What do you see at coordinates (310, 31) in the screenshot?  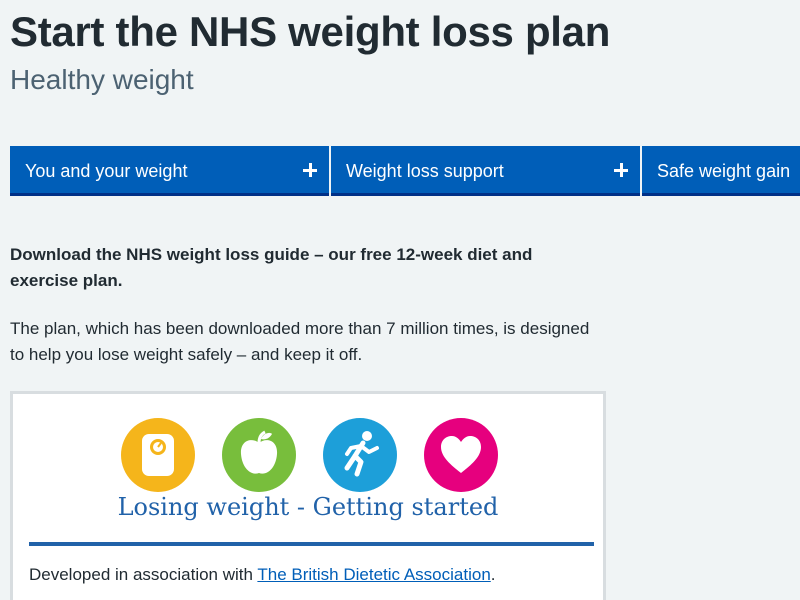 I see `page-title: Start the NHS weight loss plan` at bounding box center [310, 31].